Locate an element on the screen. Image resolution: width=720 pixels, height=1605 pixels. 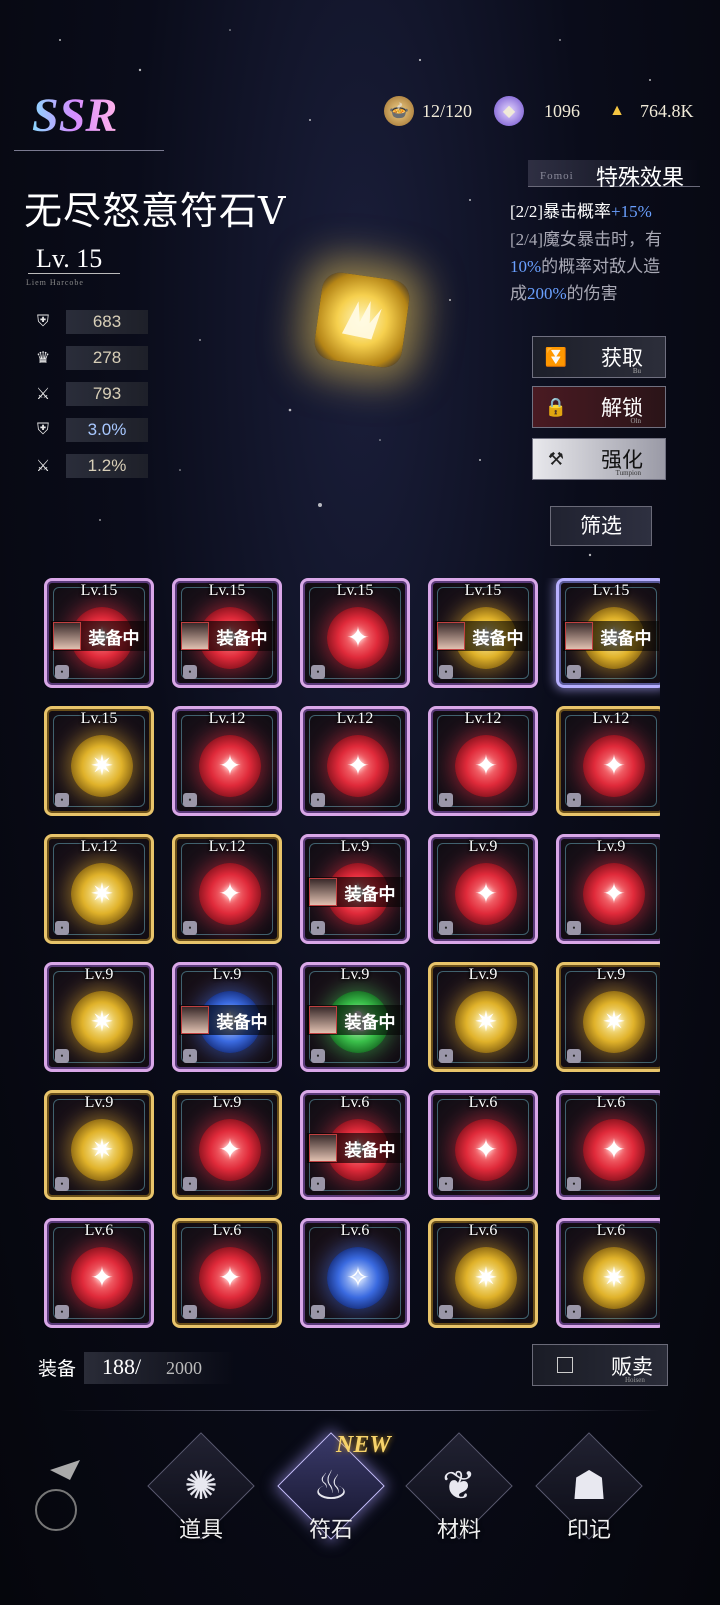
stat-value: 1.2% is located at coordinates (107, 466).